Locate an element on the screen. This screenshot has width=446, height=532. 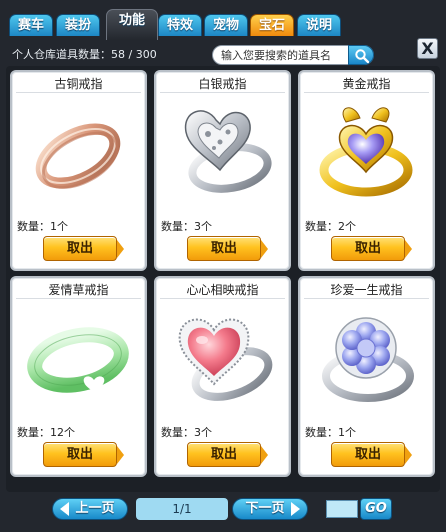
tab-pets: 宠物 is located at coordinates (226, 25).